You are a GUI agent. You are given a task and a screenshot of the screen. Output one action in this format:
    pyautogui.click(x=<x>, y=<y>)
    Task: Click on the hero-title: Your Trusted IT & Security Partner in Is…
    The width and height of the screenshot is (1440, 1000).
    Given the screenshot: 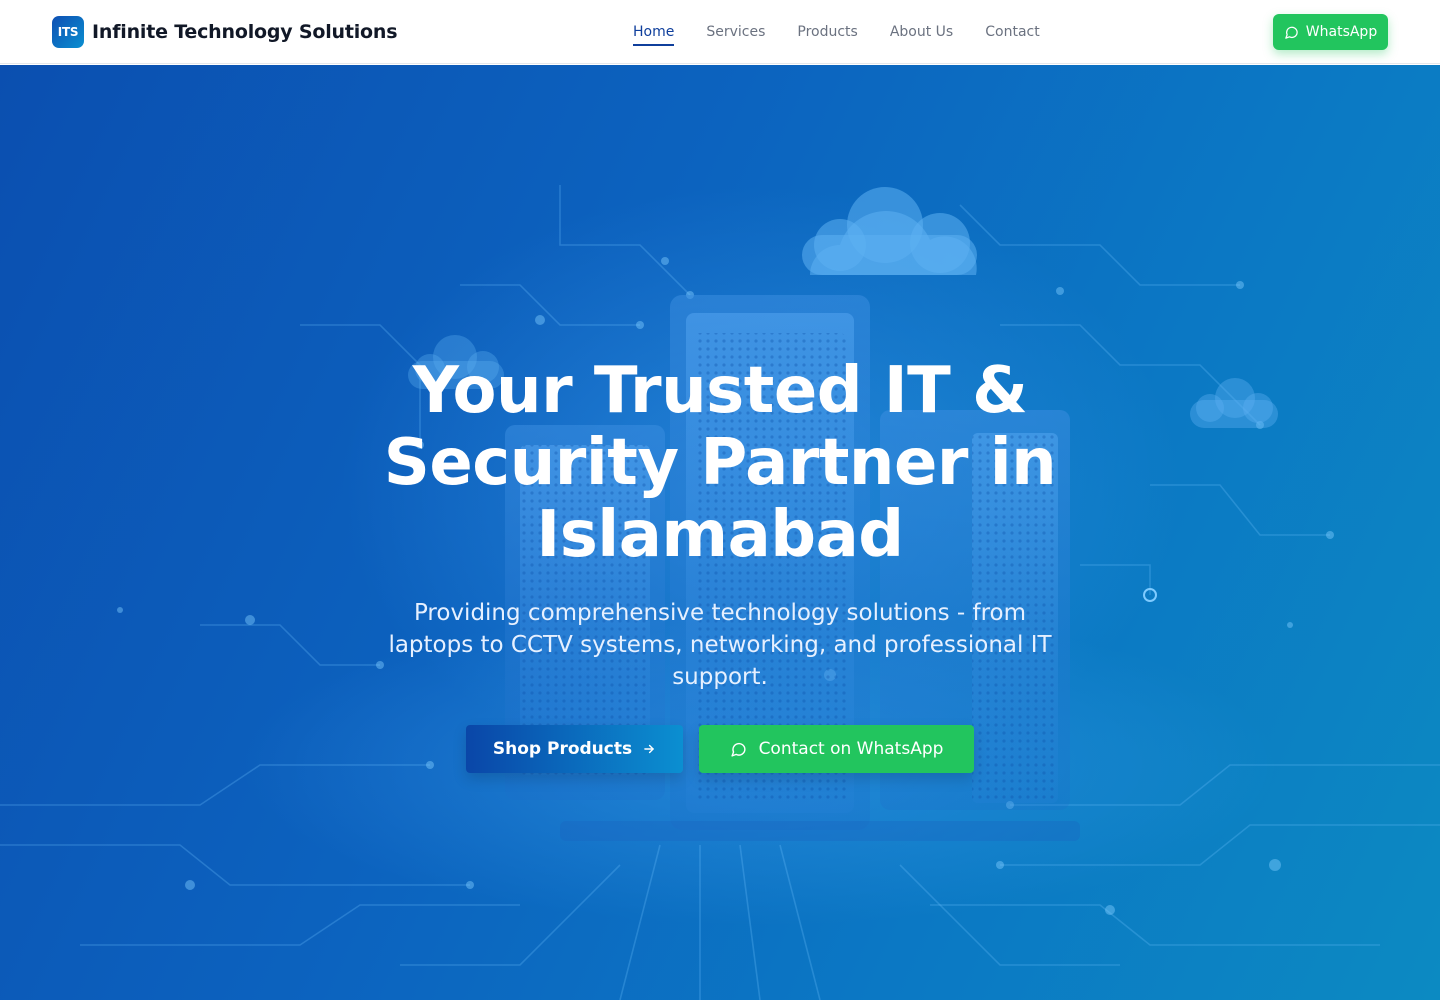 What is the action you would take?
    pyautogui.click(x=720, y=463)
    